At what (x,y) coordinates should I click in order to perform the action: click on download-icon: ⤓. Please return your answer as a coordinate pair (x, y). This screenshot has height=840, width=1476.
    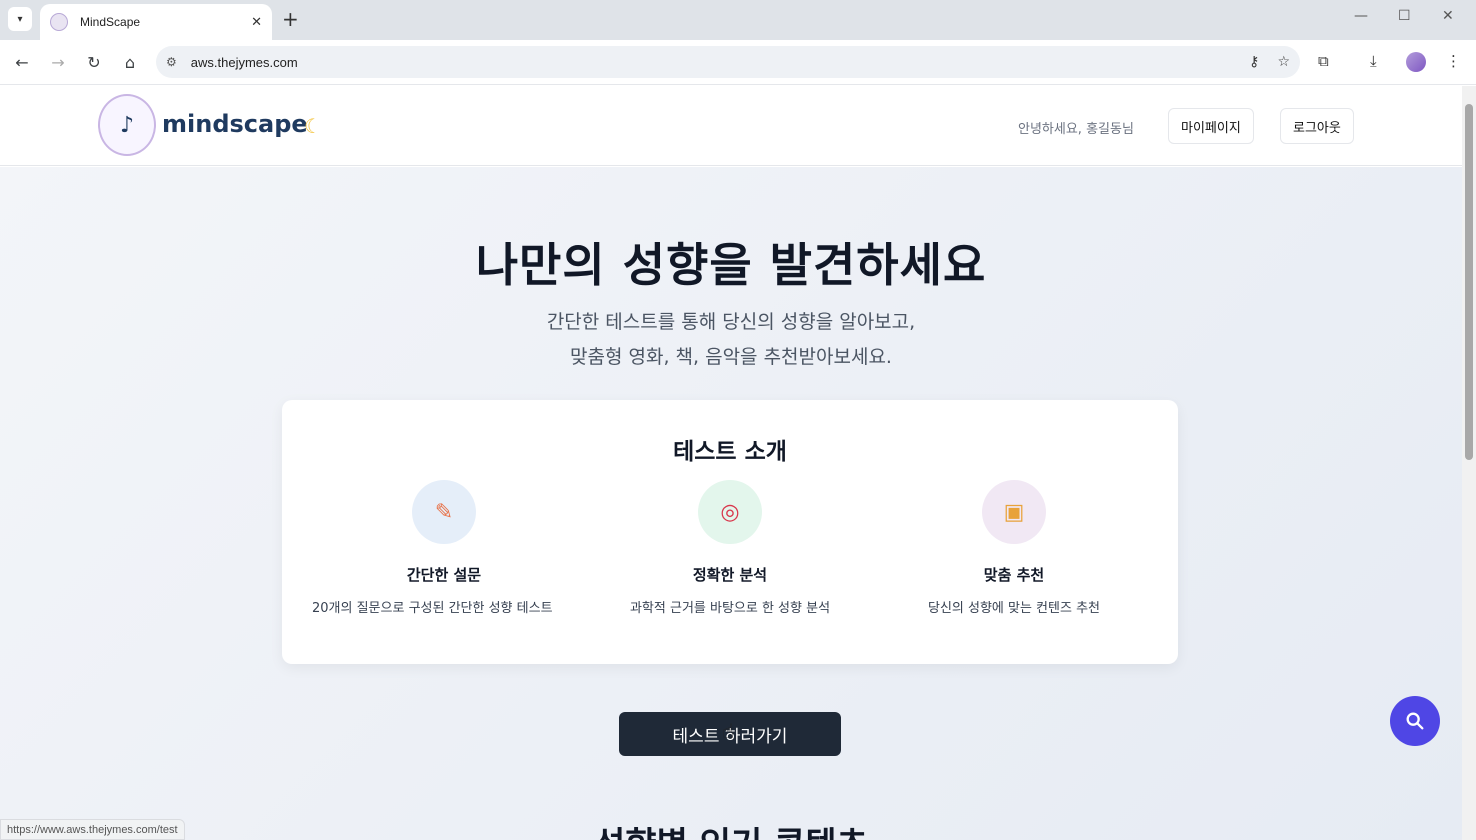
    Looking at the image, I should click on (1373, 61).